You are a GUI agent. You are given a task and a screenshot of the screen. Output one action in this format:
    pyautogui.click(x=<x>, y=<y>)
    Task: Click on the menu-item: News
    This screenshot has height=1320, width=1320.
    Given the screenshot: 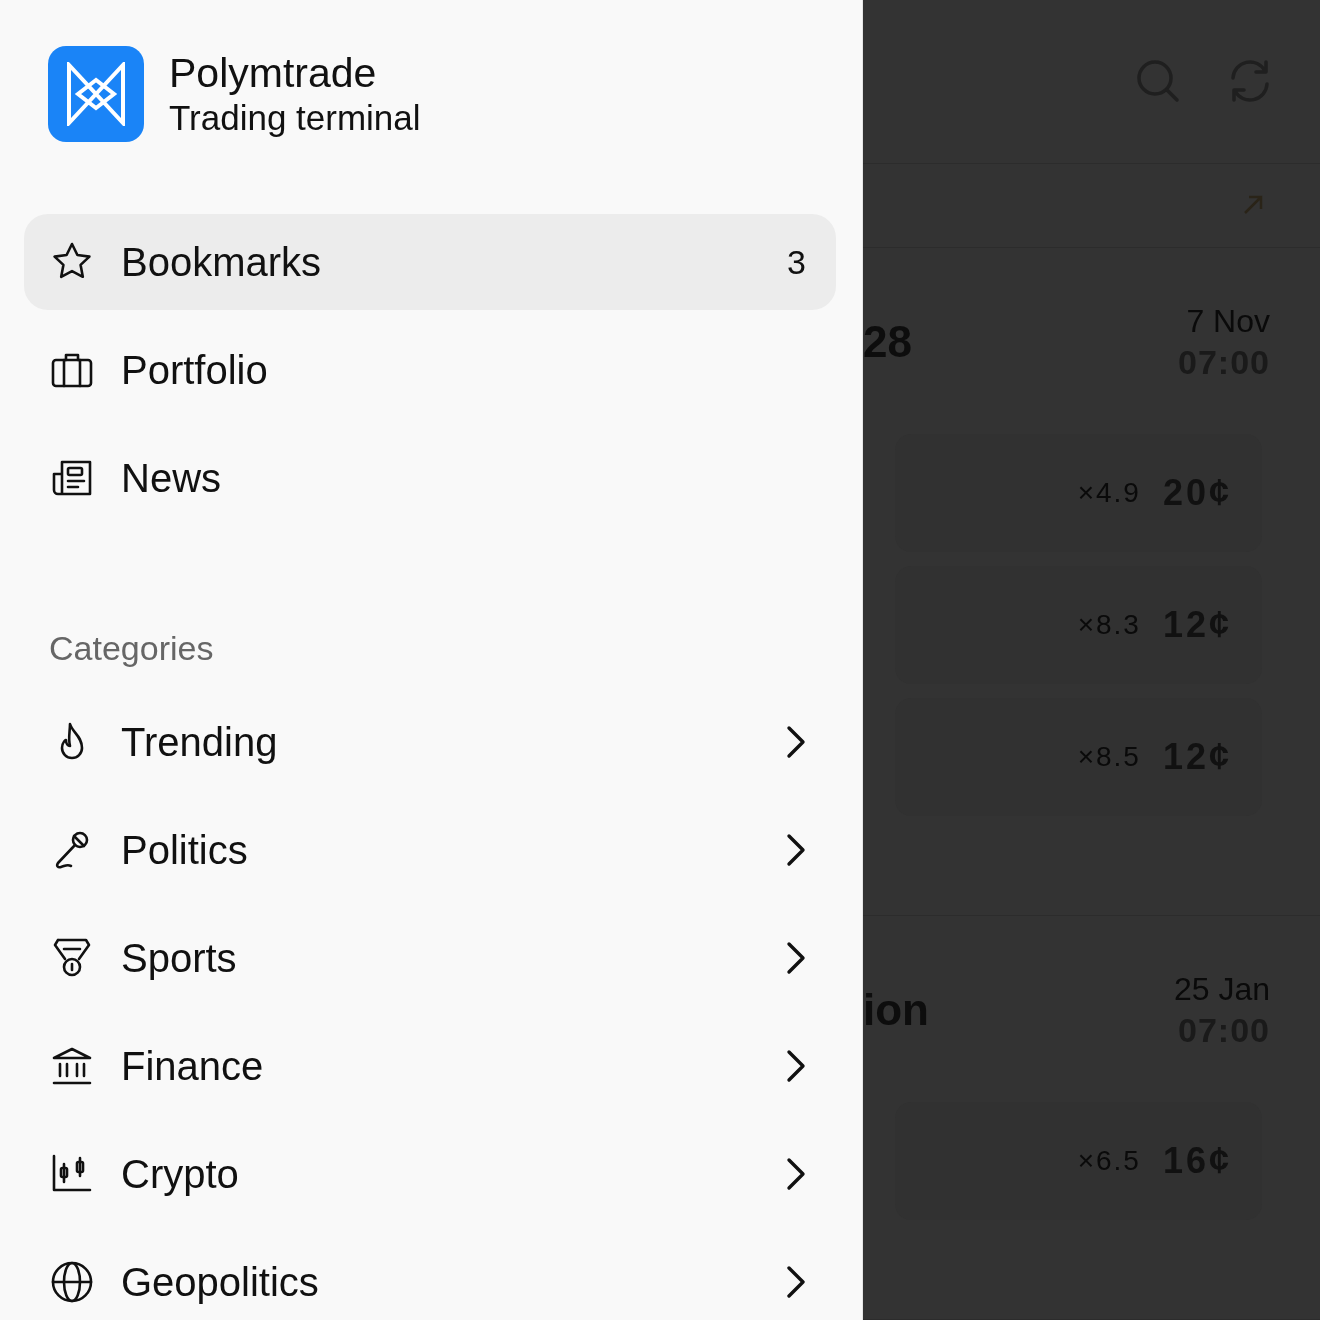 What is the action you would take?
    pyautogui.click(x=430, y=478)
    